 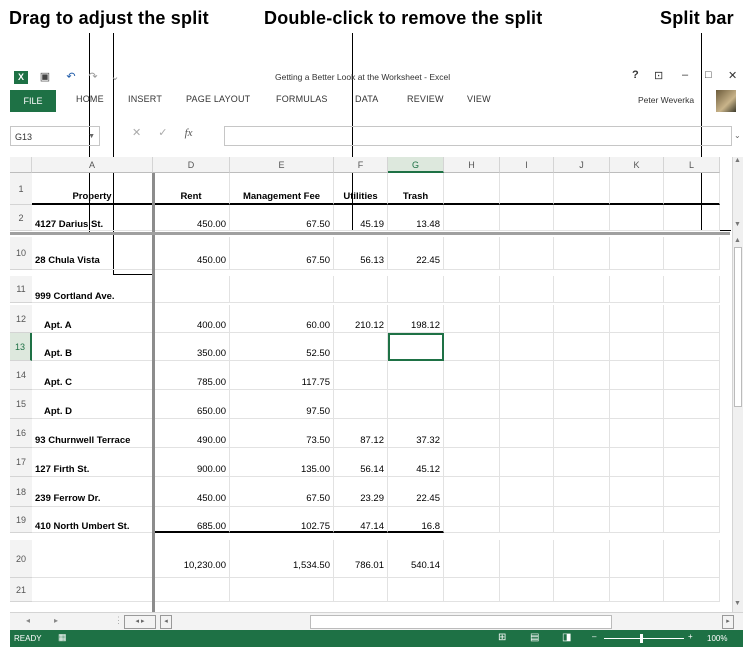 What do you see at coordinates (62, 637) in the screenshot?
I see `macro-record-icon: ▦` at bounding box center [62, 637].